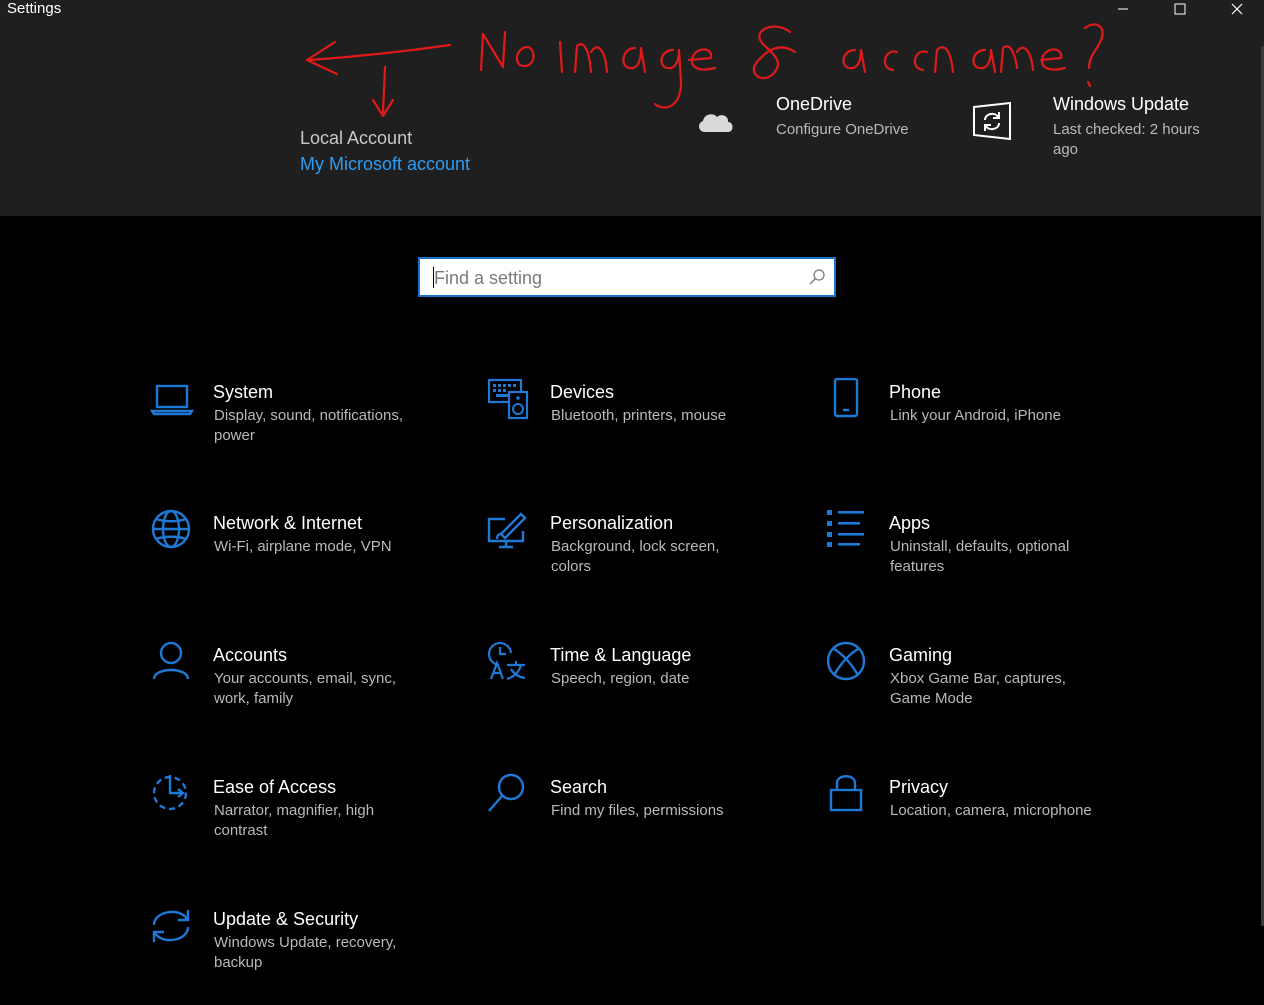 This screenshot has width=1264, height=1005. Describe the element at coordinates (612, 523) in the screenshot. I see `category-name: Personalization` at that location.